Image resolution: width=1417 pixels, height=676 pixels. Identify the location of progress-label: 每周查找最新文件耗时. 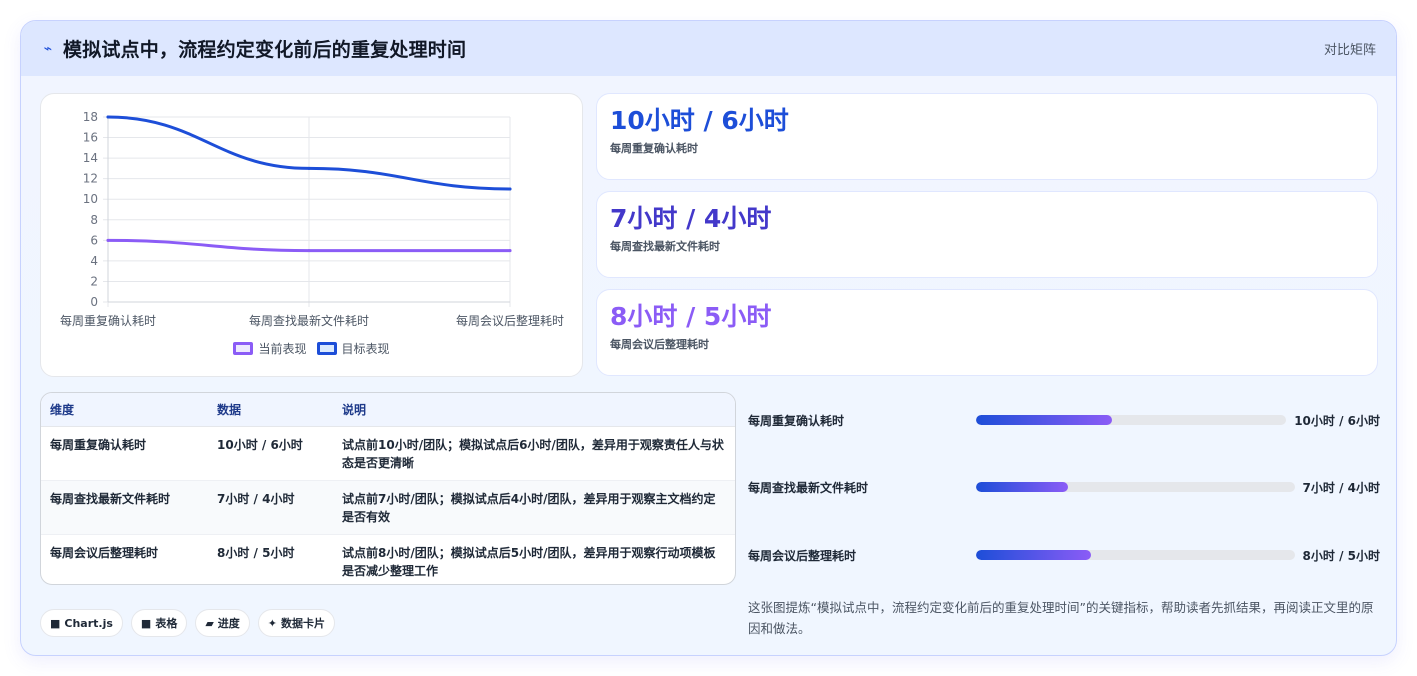
(808, 487).